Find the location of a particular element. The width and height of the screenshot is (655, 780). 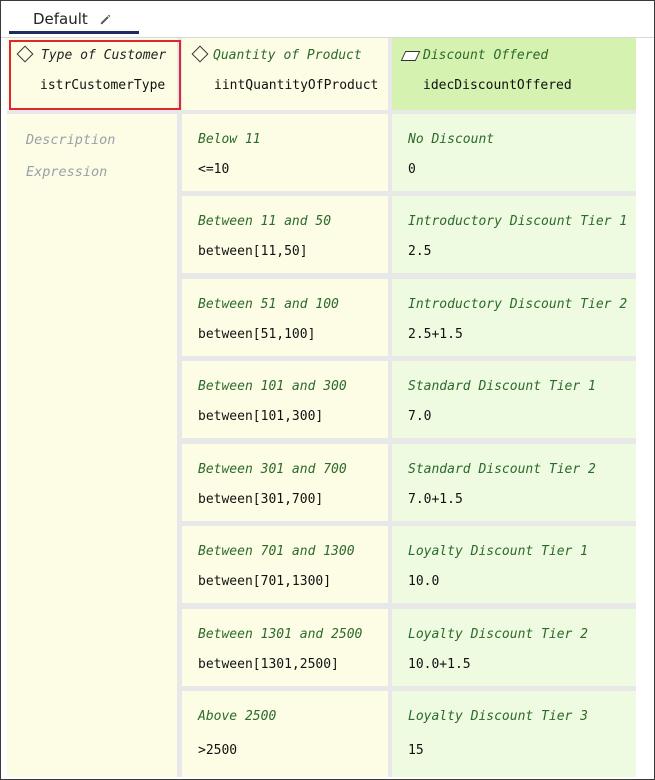

column-title: Quantity of Product is located at coordinates (287, 55).